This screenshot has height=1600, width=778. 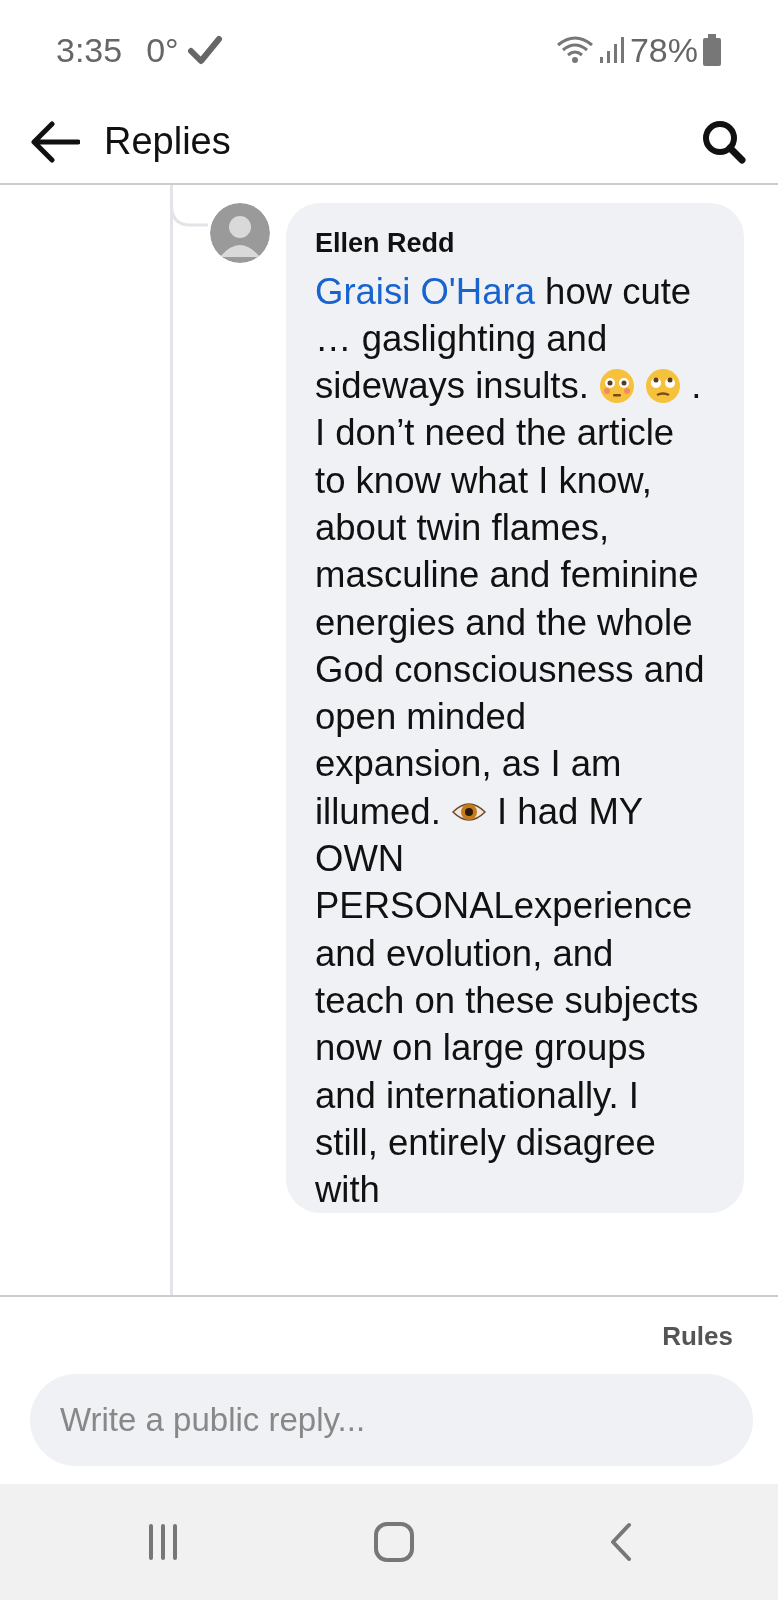 I want to click on battery-icon, so click(x=712, y=50).